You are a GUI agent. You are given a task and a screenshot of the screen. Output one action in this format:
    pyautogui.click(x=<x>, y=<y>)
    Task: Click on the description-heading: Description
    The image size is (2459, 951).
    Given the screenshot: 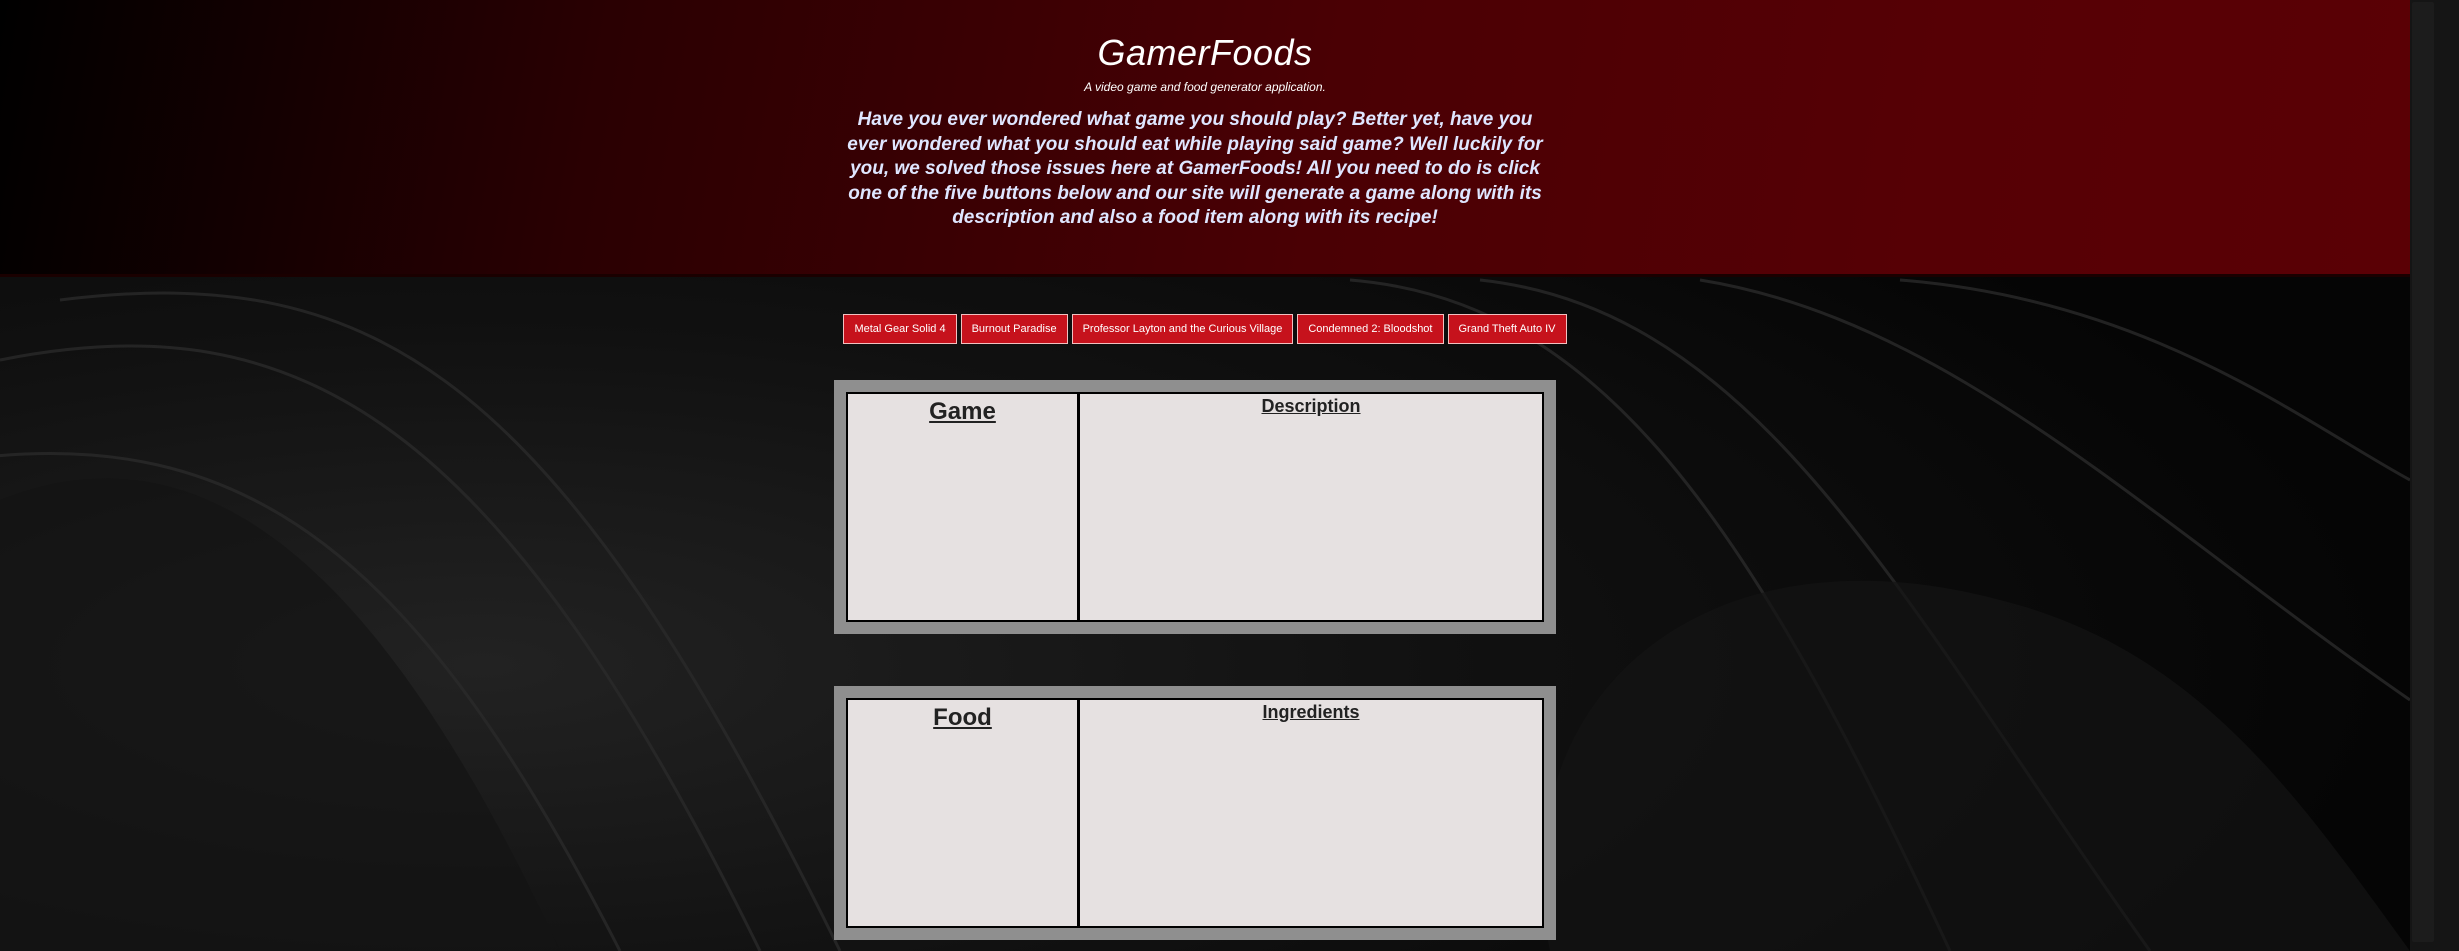 What is the action you would take?
    pyautogui.click(x=1311, y=406)
    